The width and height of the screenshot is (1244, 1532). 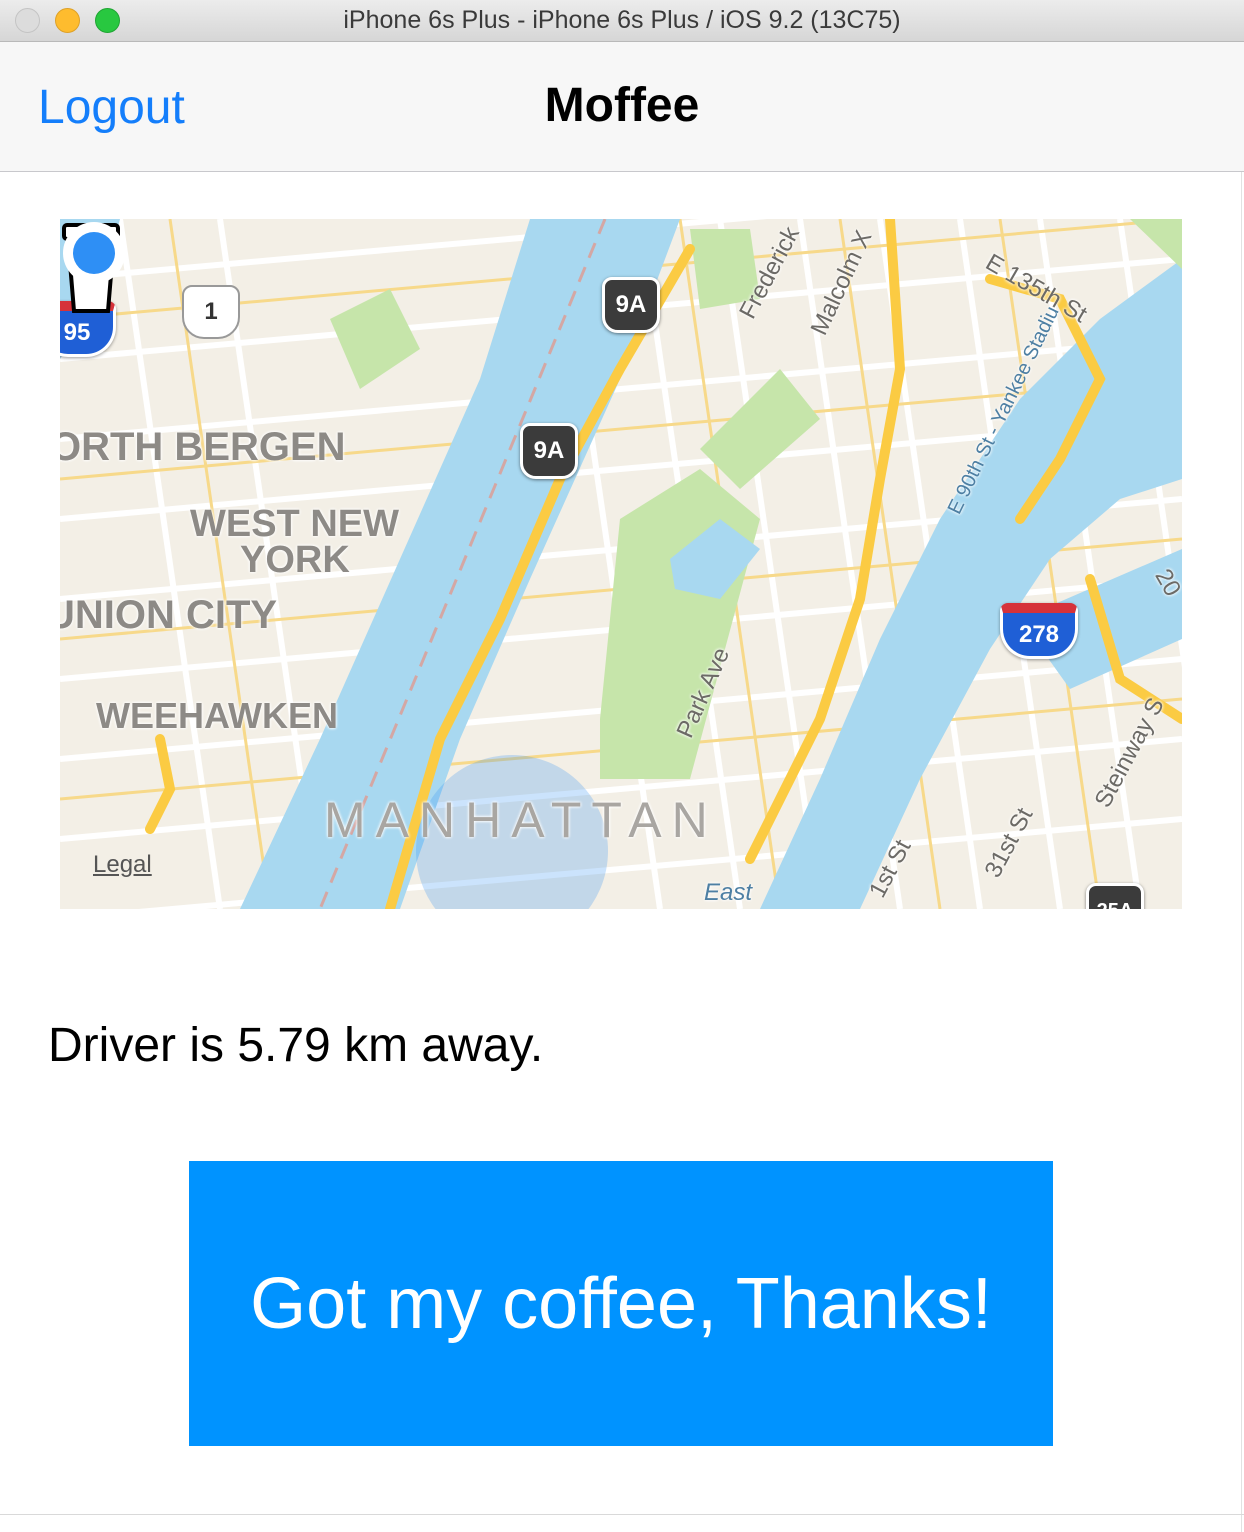 What do you see at coordinates (521, 820) in the screenshot?
I see `label-manhattan: MANHATTAN` at bounding box center [521, 820].